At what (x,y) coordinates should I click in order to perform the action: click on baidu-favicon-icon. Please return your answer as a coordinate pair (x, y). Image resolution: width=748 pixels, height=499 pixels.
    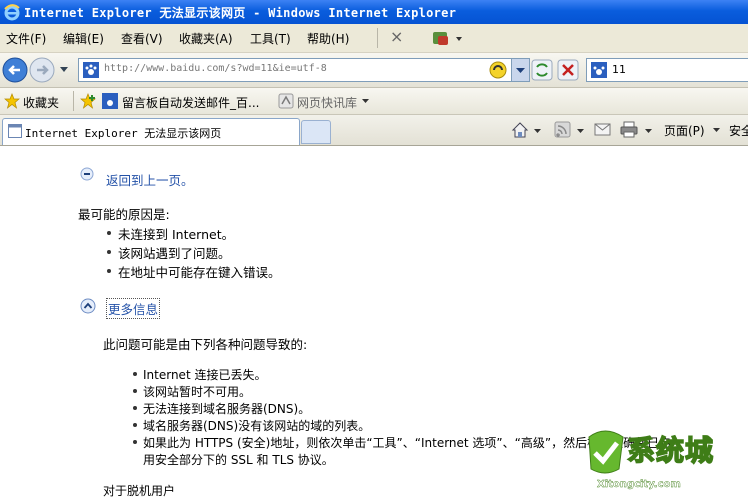
    Looking at the image, I should click on (91, 70).